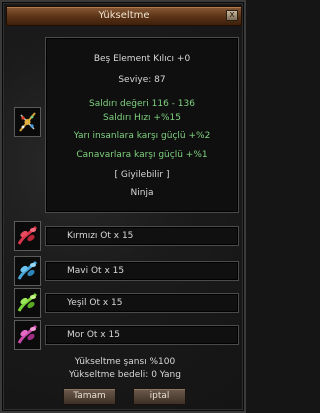 The height and width of the screenshot is (413, 320). I want to click on item-wearable: [ Giyilebilir ], so click(142, 175).